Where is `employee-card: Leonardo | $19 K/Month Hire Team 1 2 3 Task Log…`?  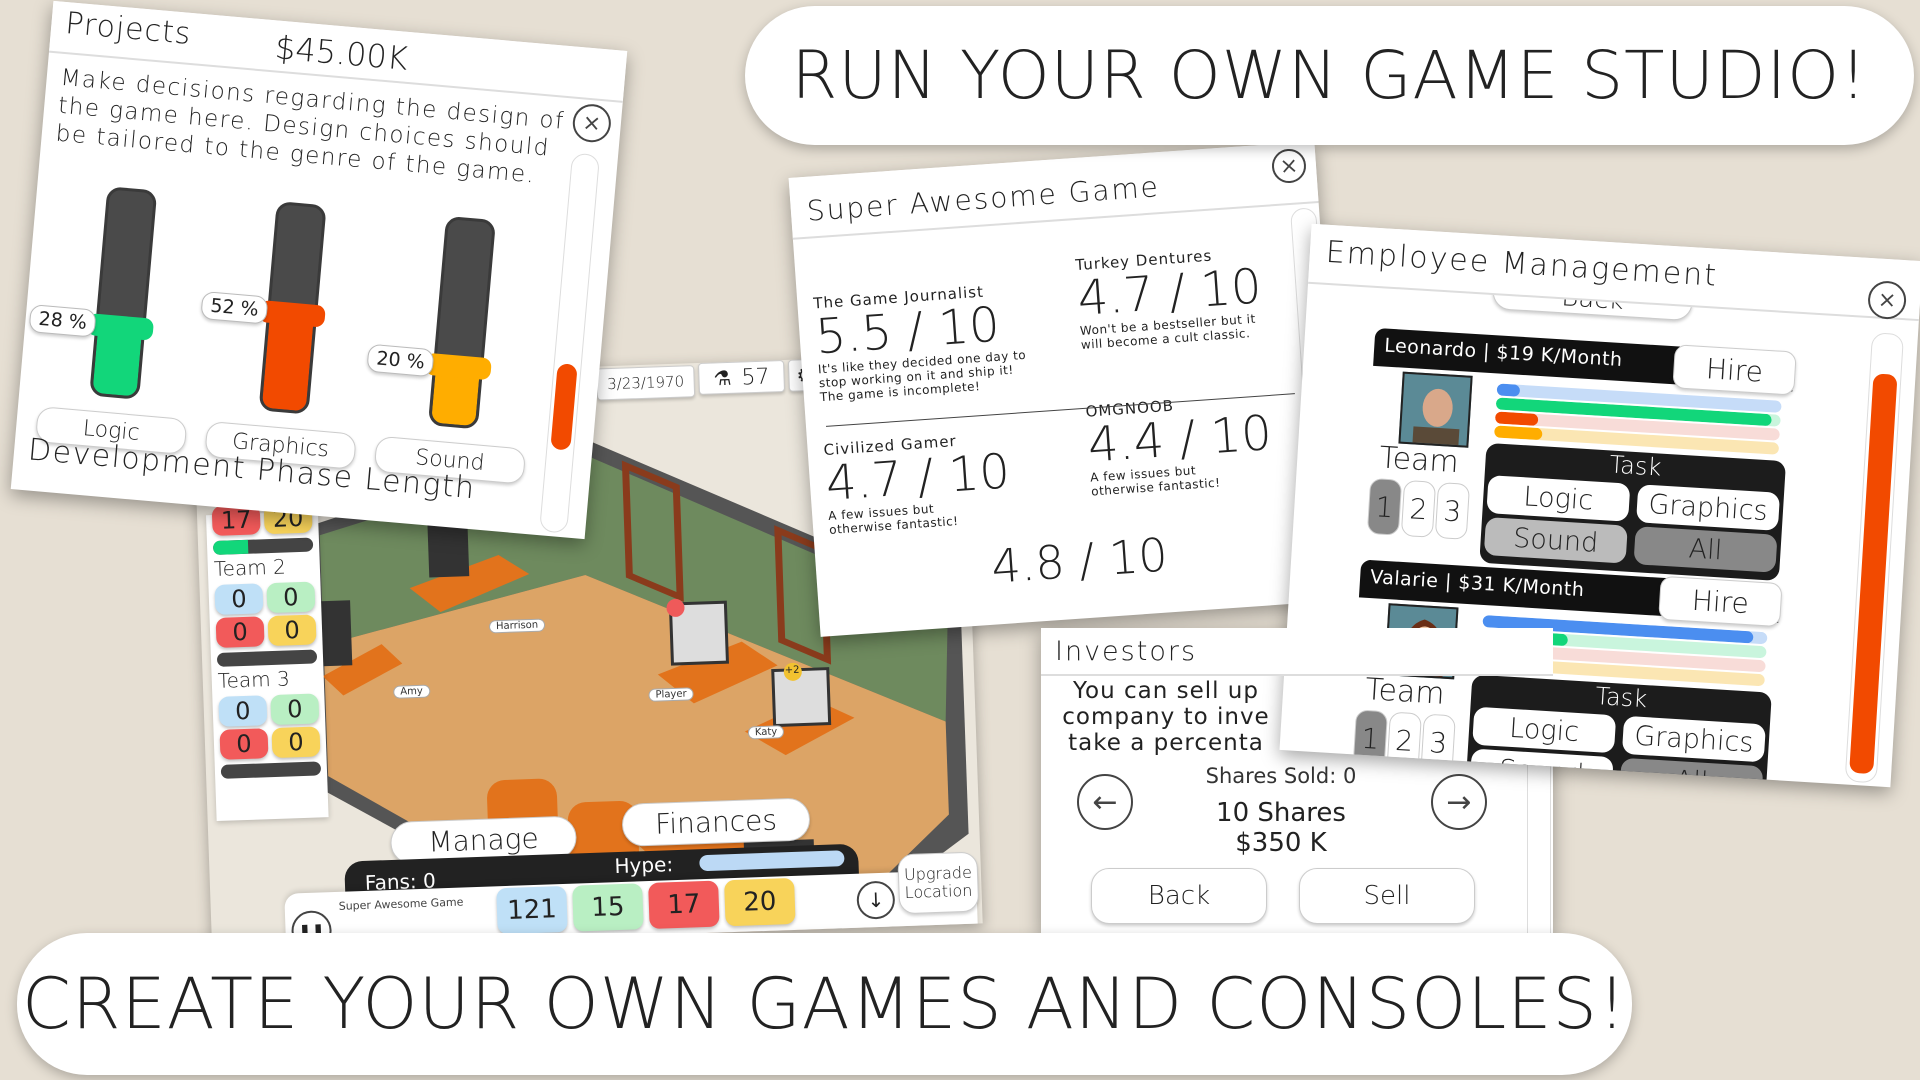
employee-card: Leonardo | $19 K/Month Hire Team 1 2 3 Task Log… is located at coordinates (1579, 455).